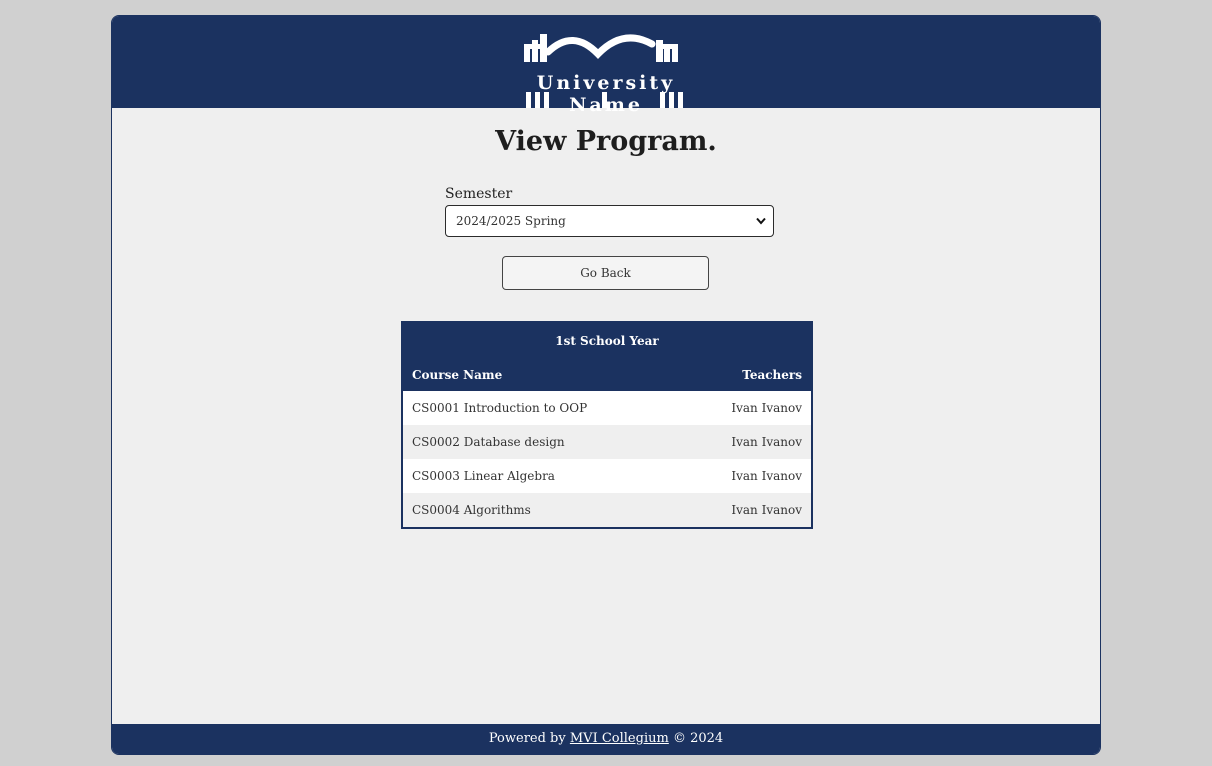 The height and width of the screenshot is (766, 1212). I want to click on chevron-down-icon, so click(761, 221).